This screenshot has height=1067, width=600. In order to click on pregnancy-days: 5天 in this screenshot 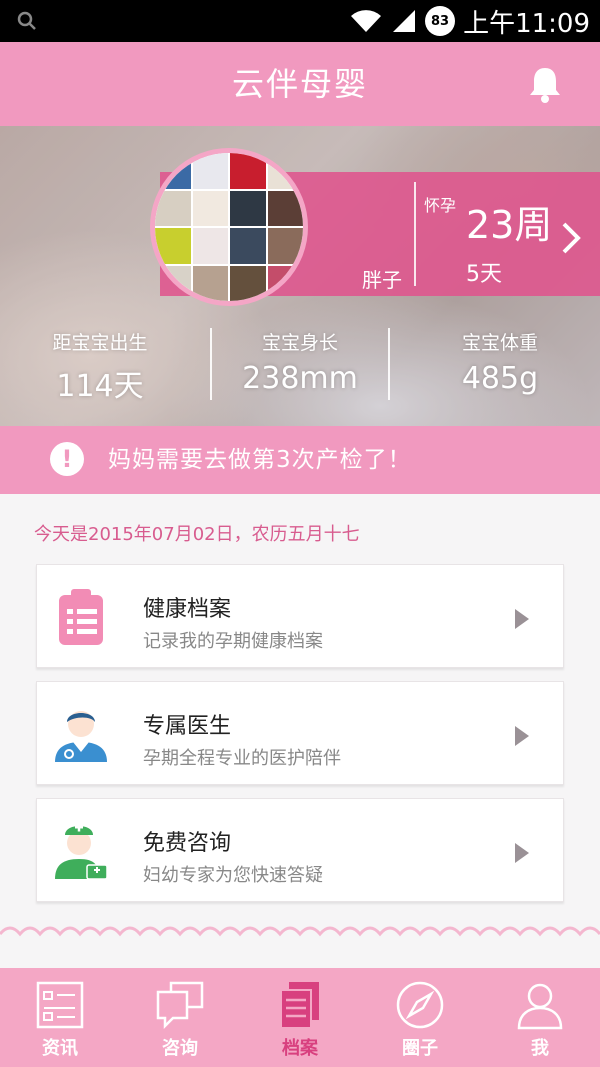, I will do `click(484, 274)`.